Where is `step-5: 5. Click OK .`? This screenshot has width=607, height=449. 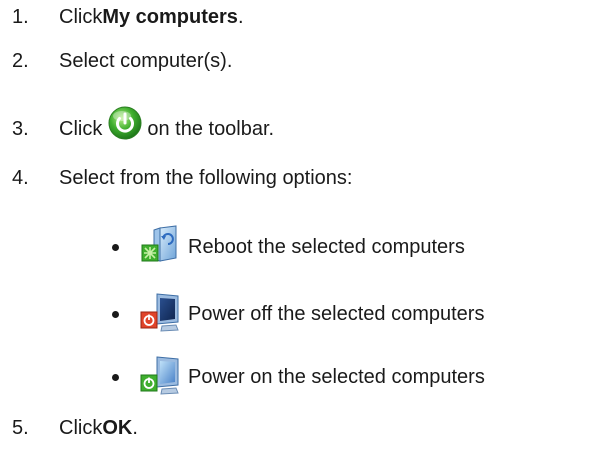
step-5: 5. Click OK . is located at coordinates (75, 428).